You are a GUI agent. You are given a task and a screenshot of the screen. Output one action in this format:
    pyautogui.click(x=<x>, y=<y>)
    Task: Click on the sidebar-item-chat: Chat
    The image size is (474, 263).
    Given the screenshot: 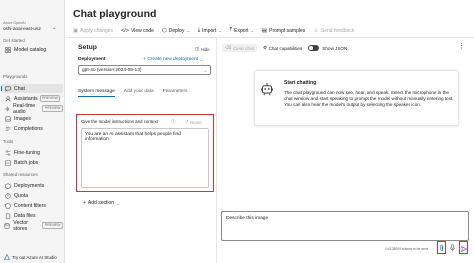 What is the action you would take?
    pyautogui.click(x=32, y=88)
    